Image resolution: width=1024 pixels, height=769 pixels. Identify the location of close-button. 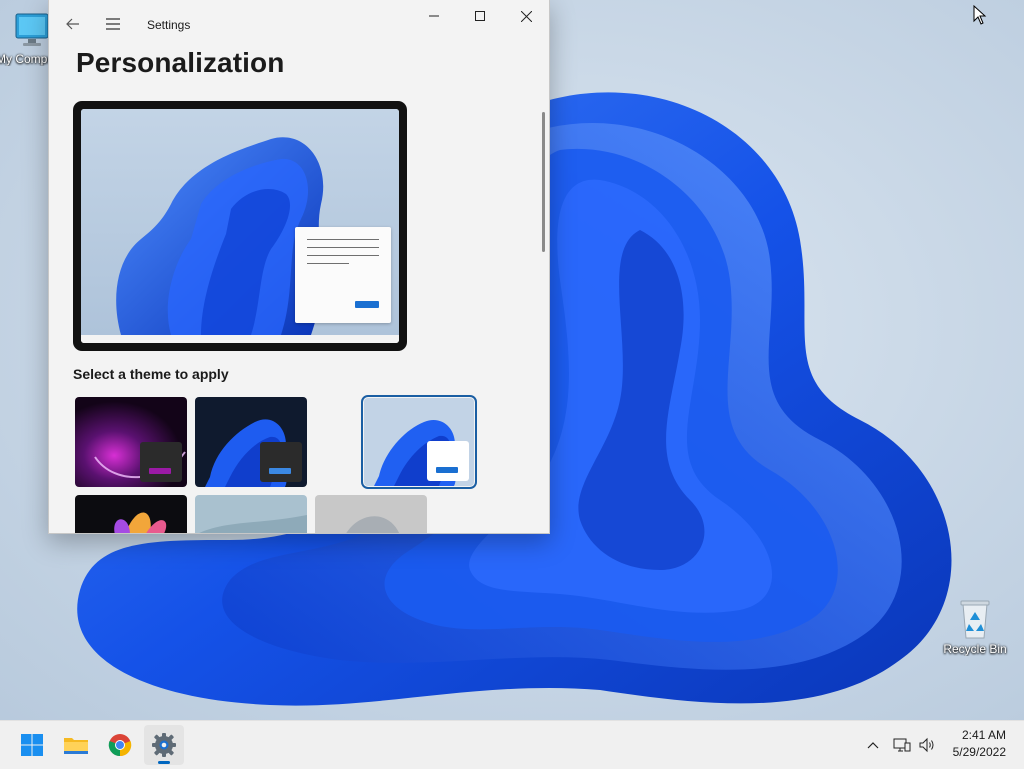
(526, 16).